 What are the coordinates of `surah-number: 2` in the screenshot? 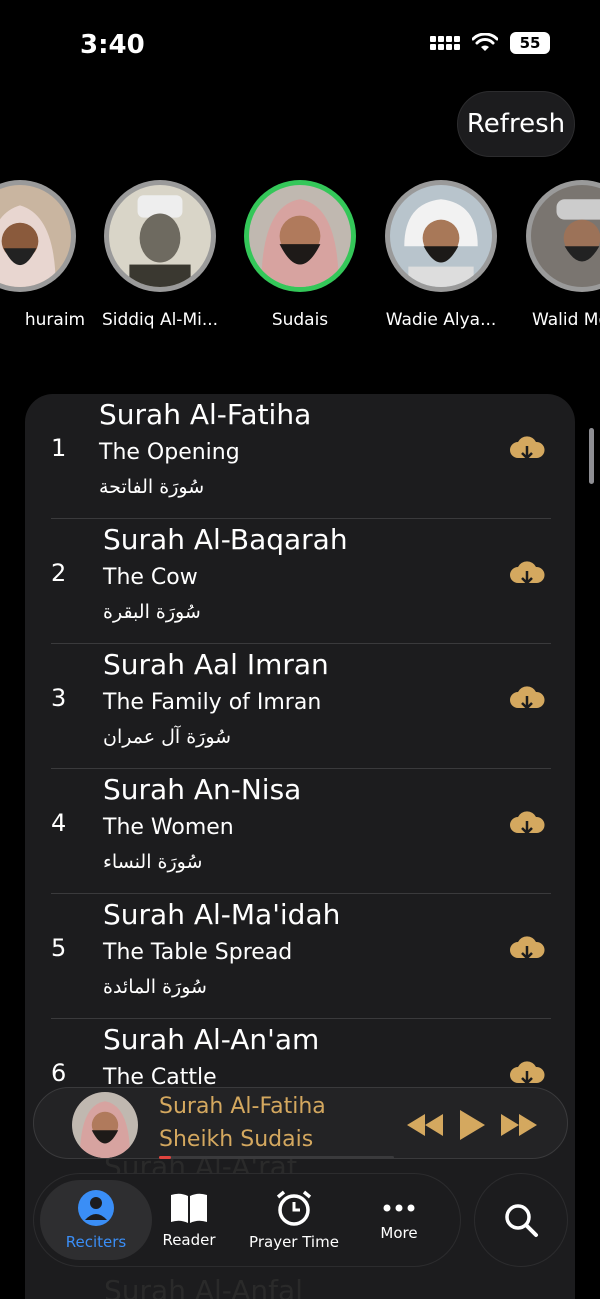 It's located at (59, 573).